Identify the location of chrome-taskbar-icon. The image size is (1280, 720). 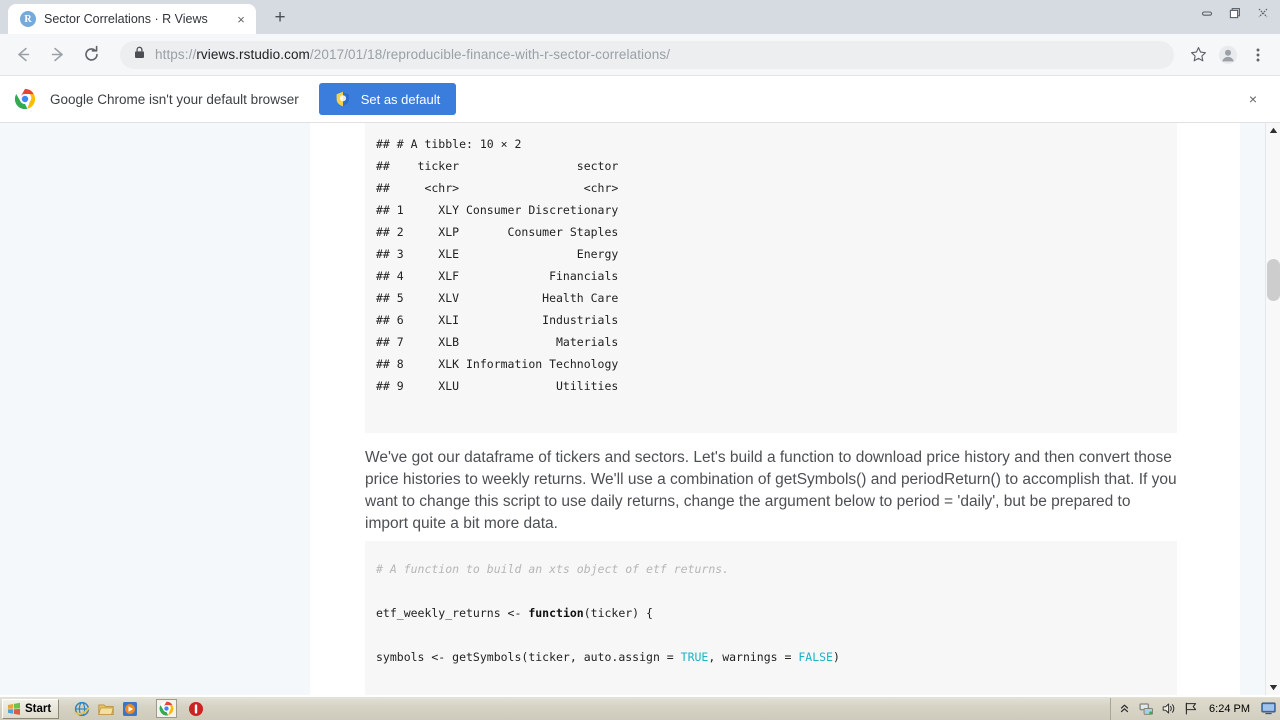
(167, 708).